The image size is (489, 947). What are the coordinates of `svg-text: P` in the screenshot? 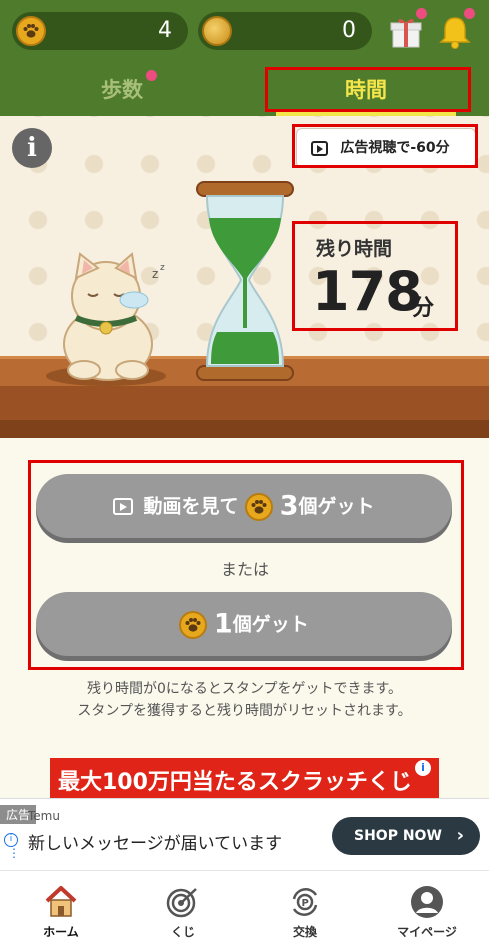 It's located at (305, 903).